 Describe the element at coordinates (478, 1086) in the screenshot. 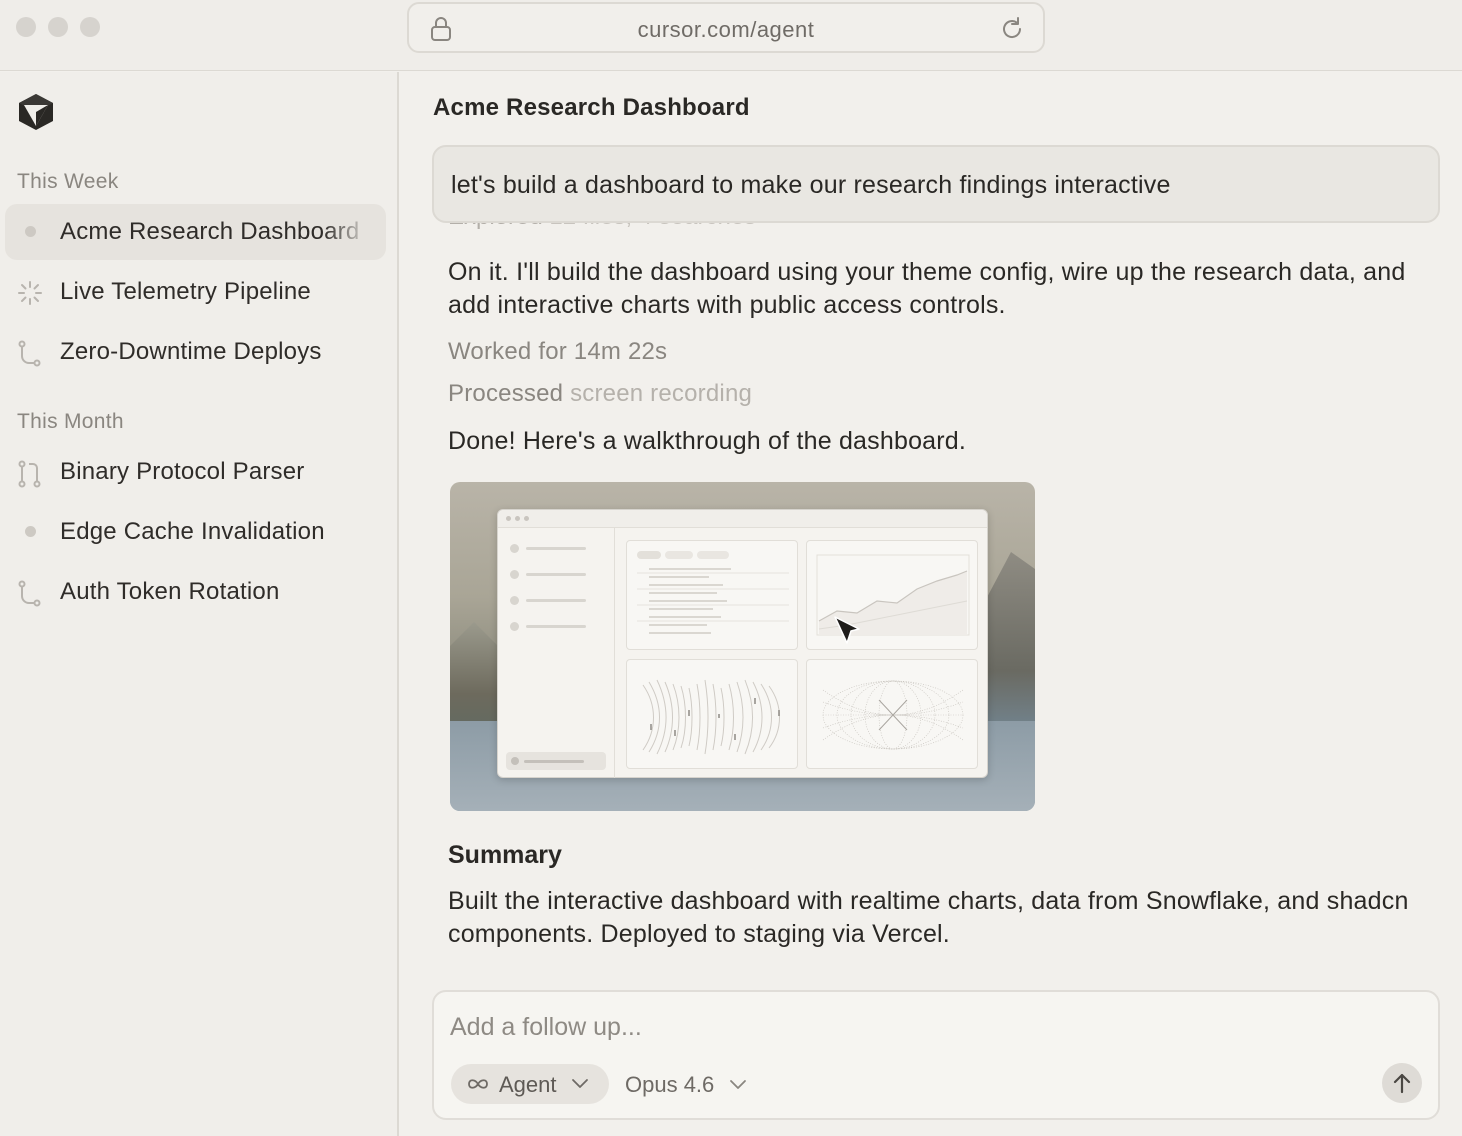

I see `infinity-icon` at that location.